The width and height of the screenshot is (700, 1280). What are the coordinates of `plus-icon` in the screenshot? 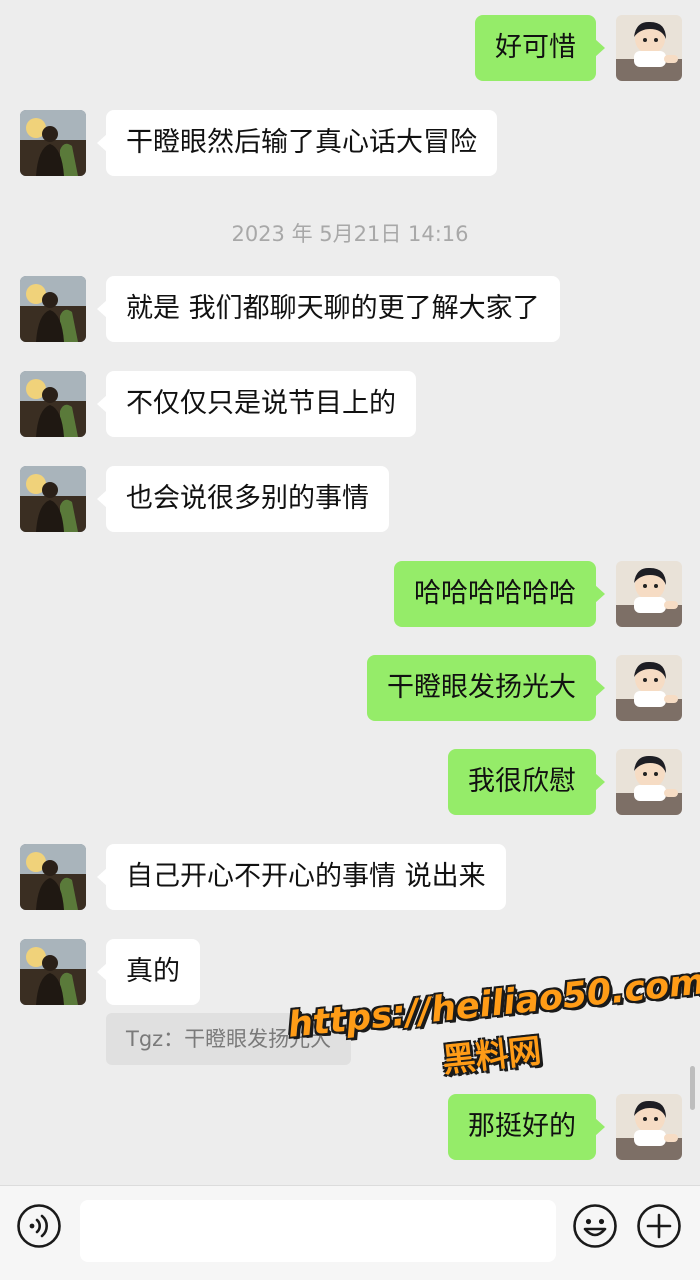 It's located at (659, 1226).